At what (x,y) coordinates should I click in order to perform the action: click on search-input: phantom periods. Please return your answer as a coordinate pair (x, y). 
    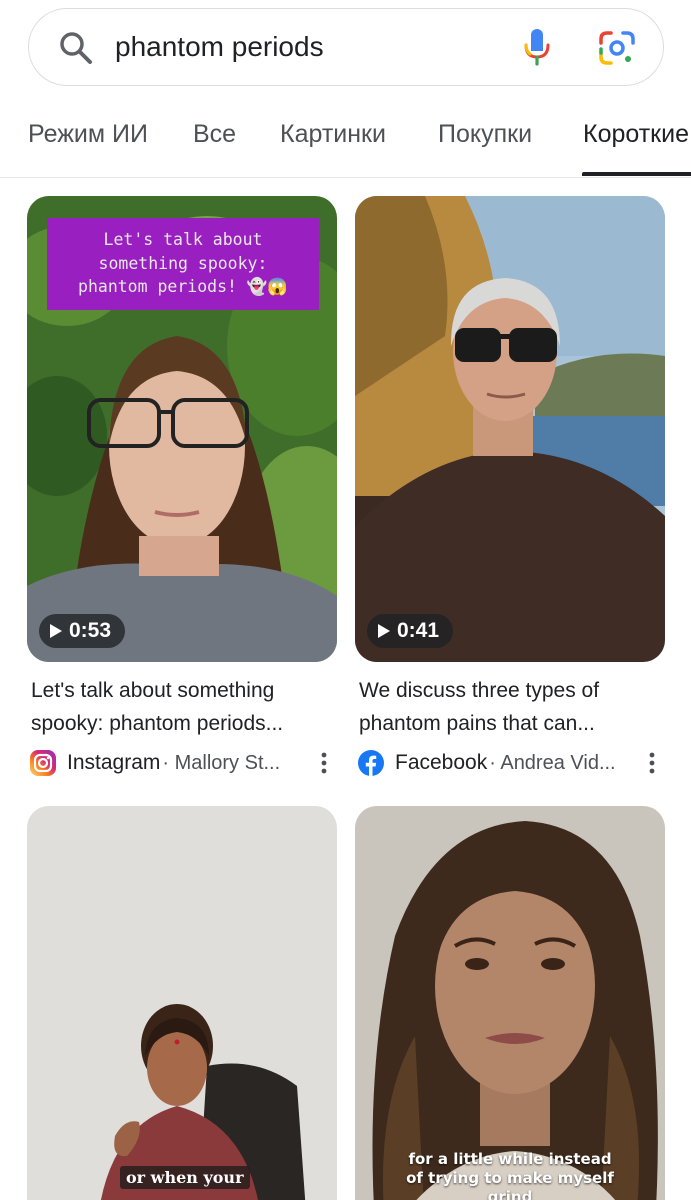
    Looking at the image, I should click on (219, 47).